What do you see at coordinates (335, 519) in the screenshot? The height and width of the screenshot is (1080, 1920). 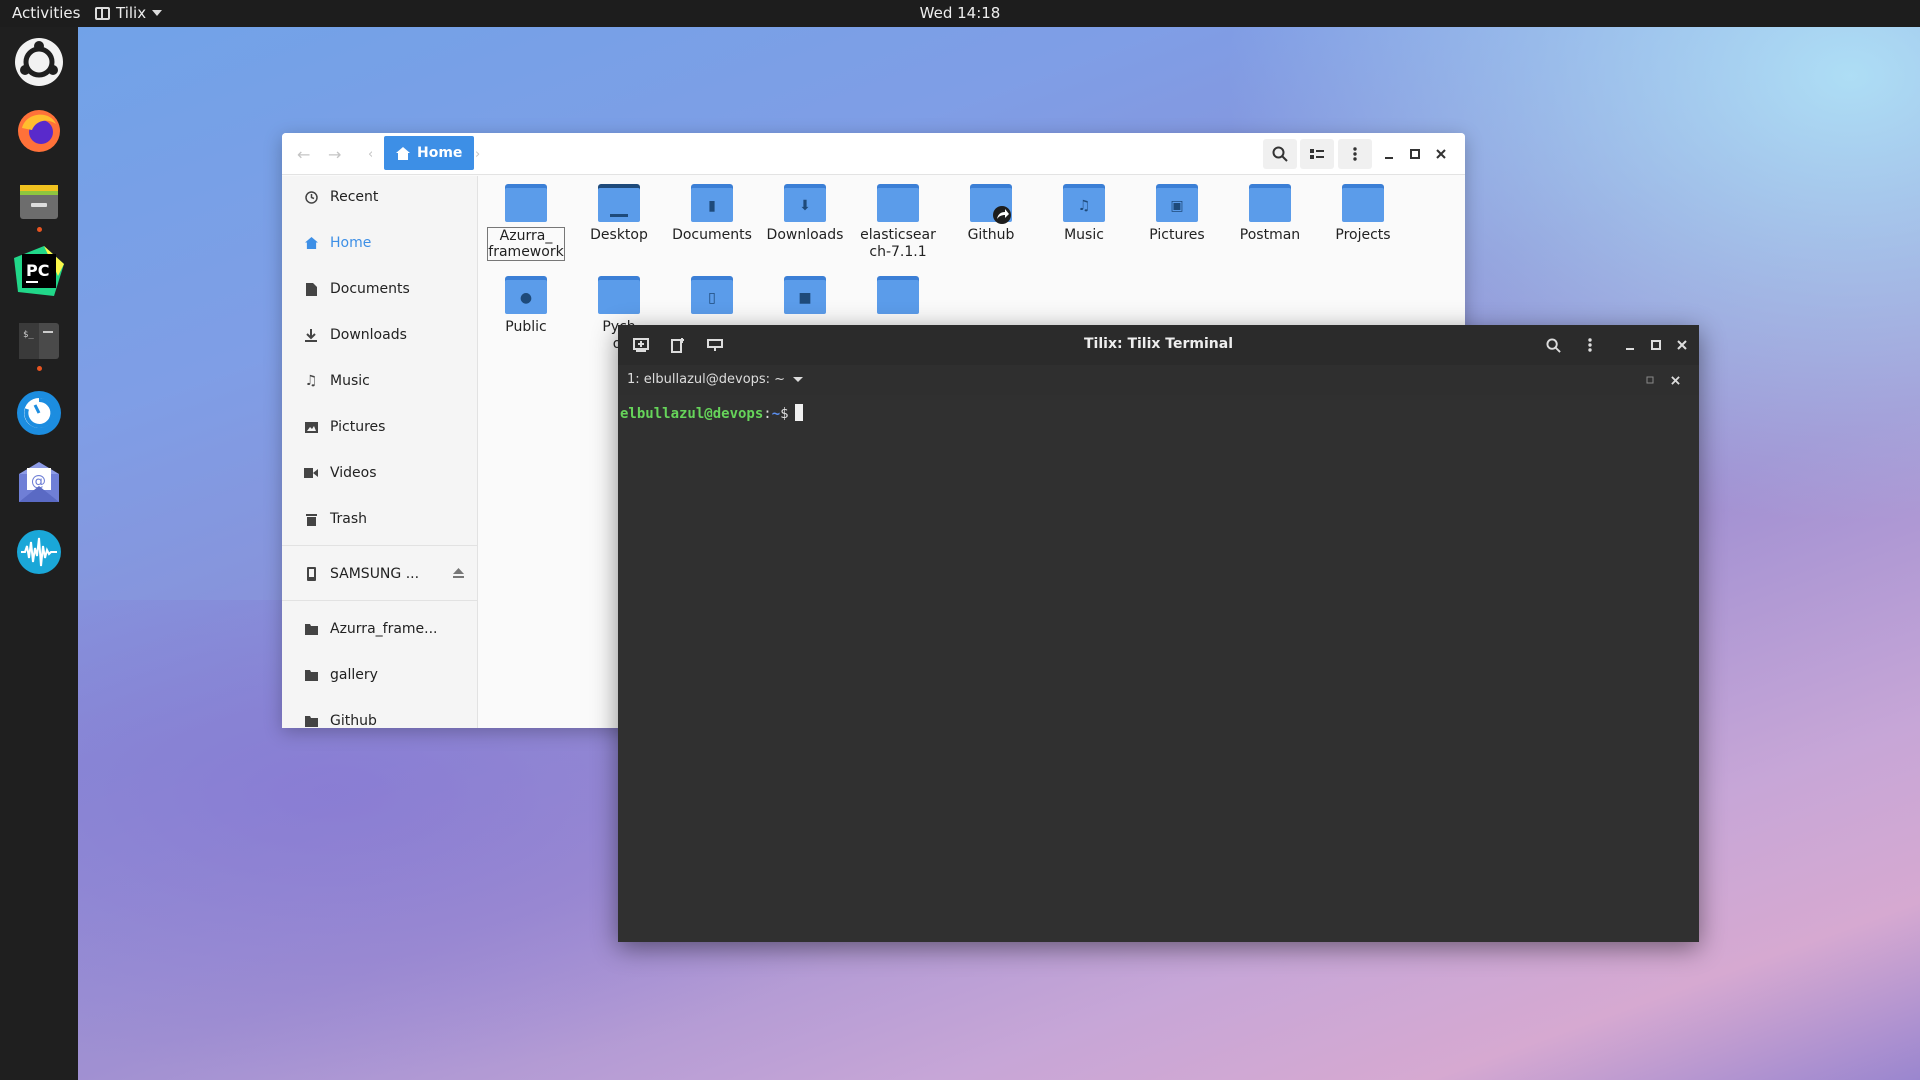 I see `sidebar-item-trash: Trash` at bounding box center [335, 519].